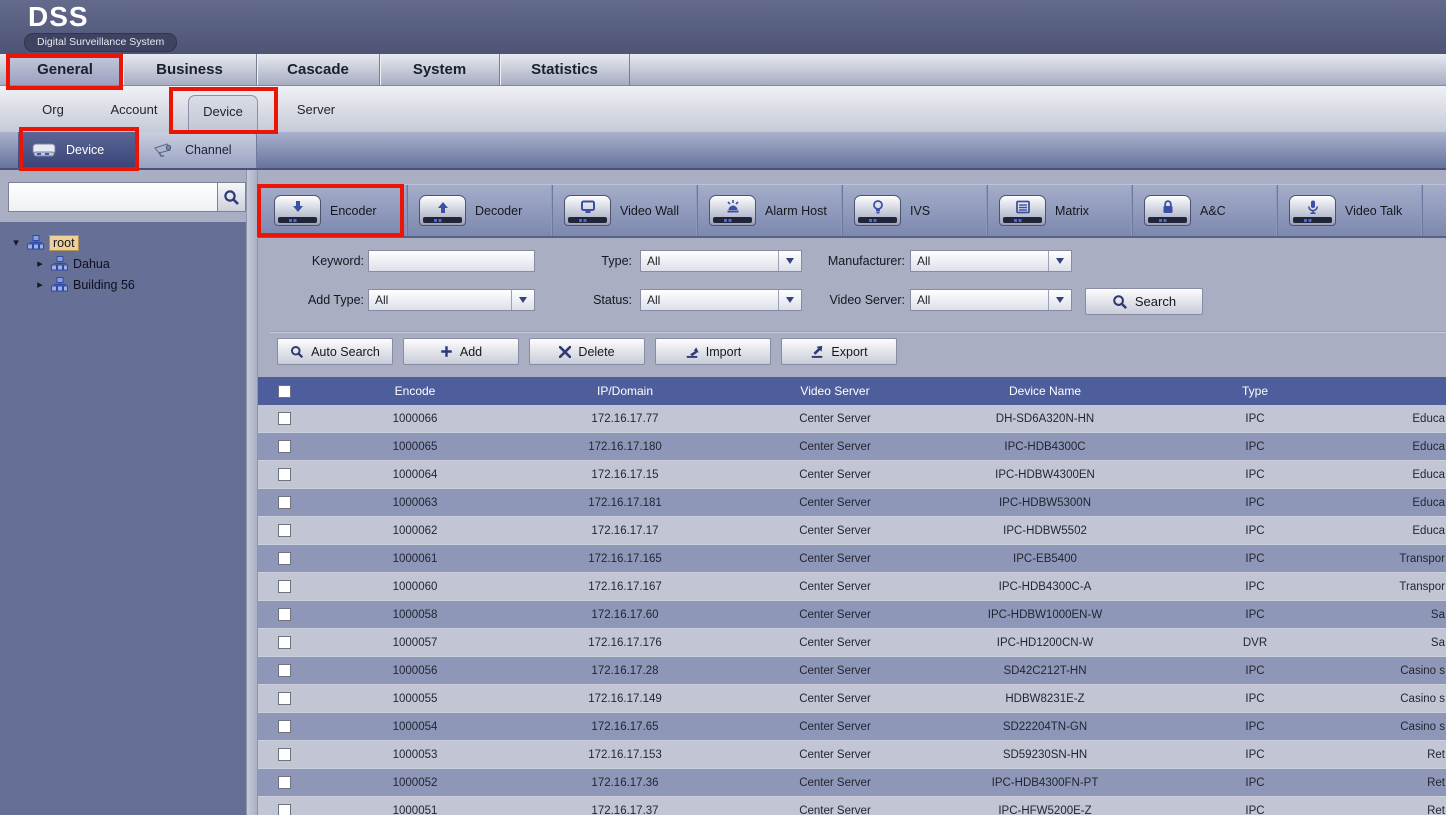  Describe the element at coordinates (479, 210) in the screenshot. I see `toolbar-item-decoder: Decoder` at that location.